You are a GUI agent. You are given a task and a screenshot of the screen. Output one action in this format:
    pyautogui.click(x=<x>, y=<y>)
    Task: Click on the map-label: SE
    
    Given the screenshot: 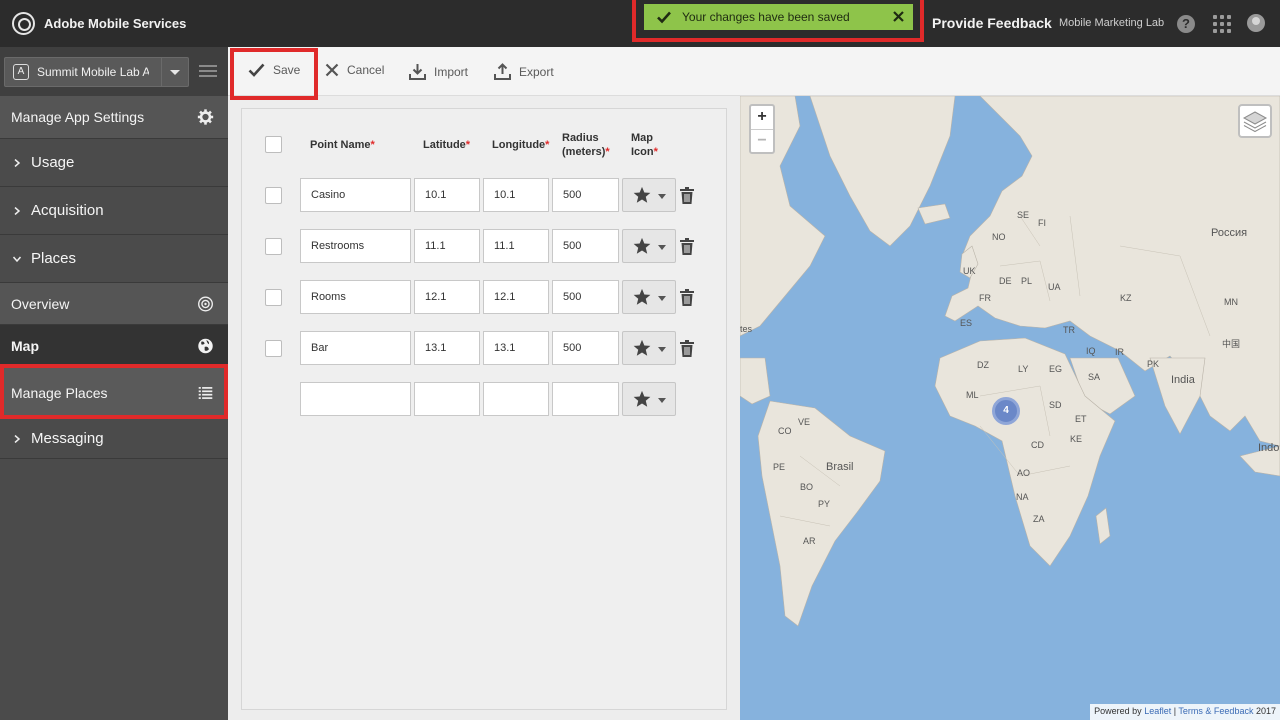 What is the action you would take?
    pyautogui.click(x=1023, y=215)
    